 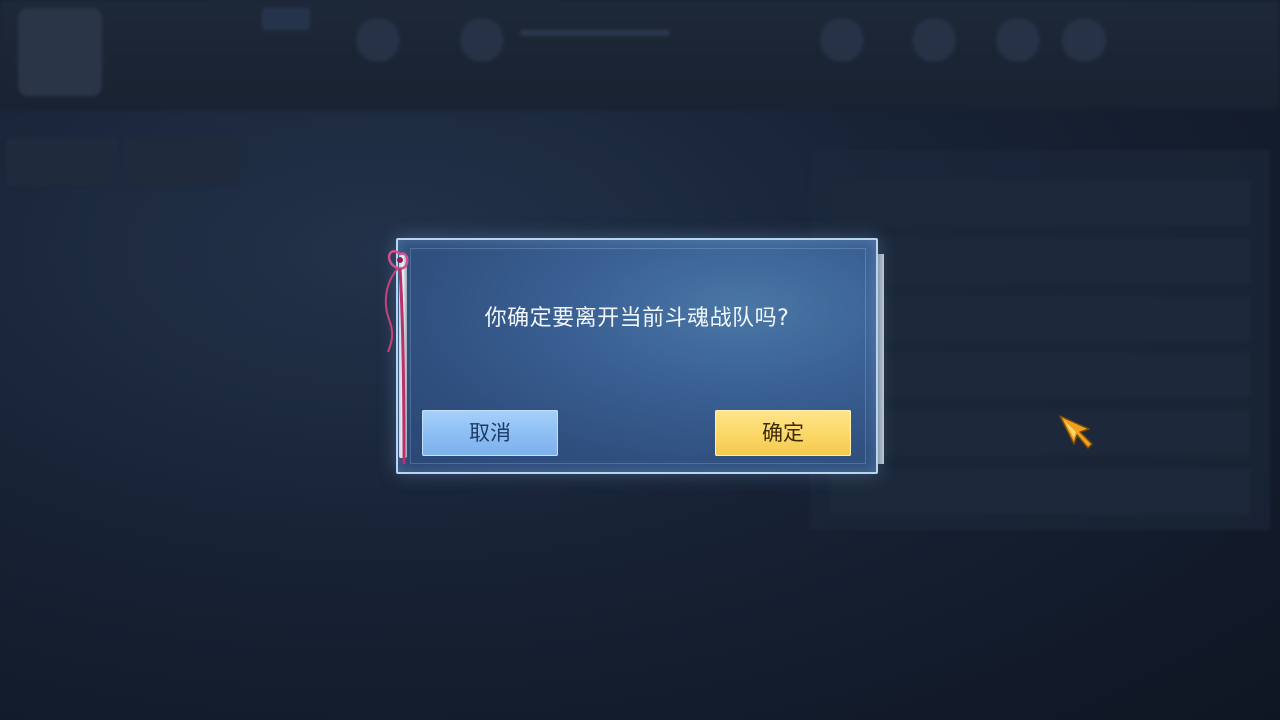 I want to click on settings-icon, so click(x=1084, y=40).